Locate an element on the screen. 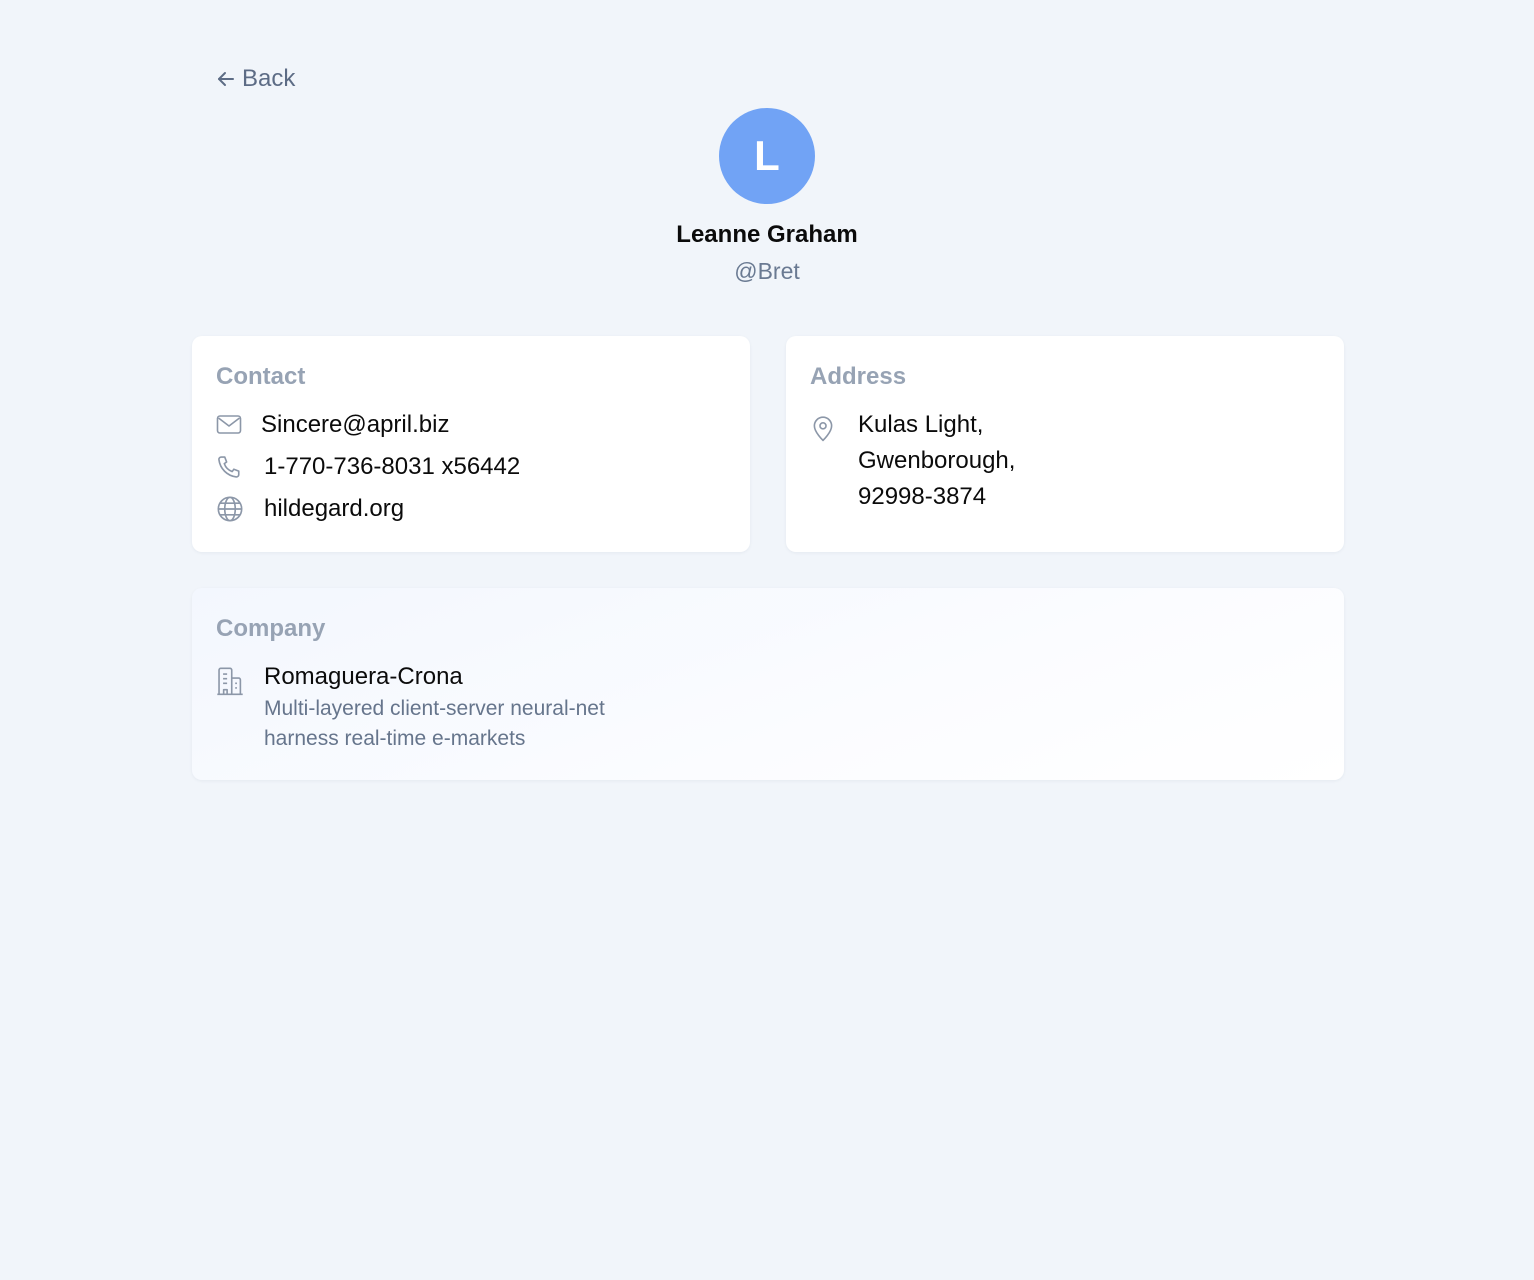 The width and height of the screenshot is (1534, 1280). contact-card-title: Contact is located at coordinates (261, 376).